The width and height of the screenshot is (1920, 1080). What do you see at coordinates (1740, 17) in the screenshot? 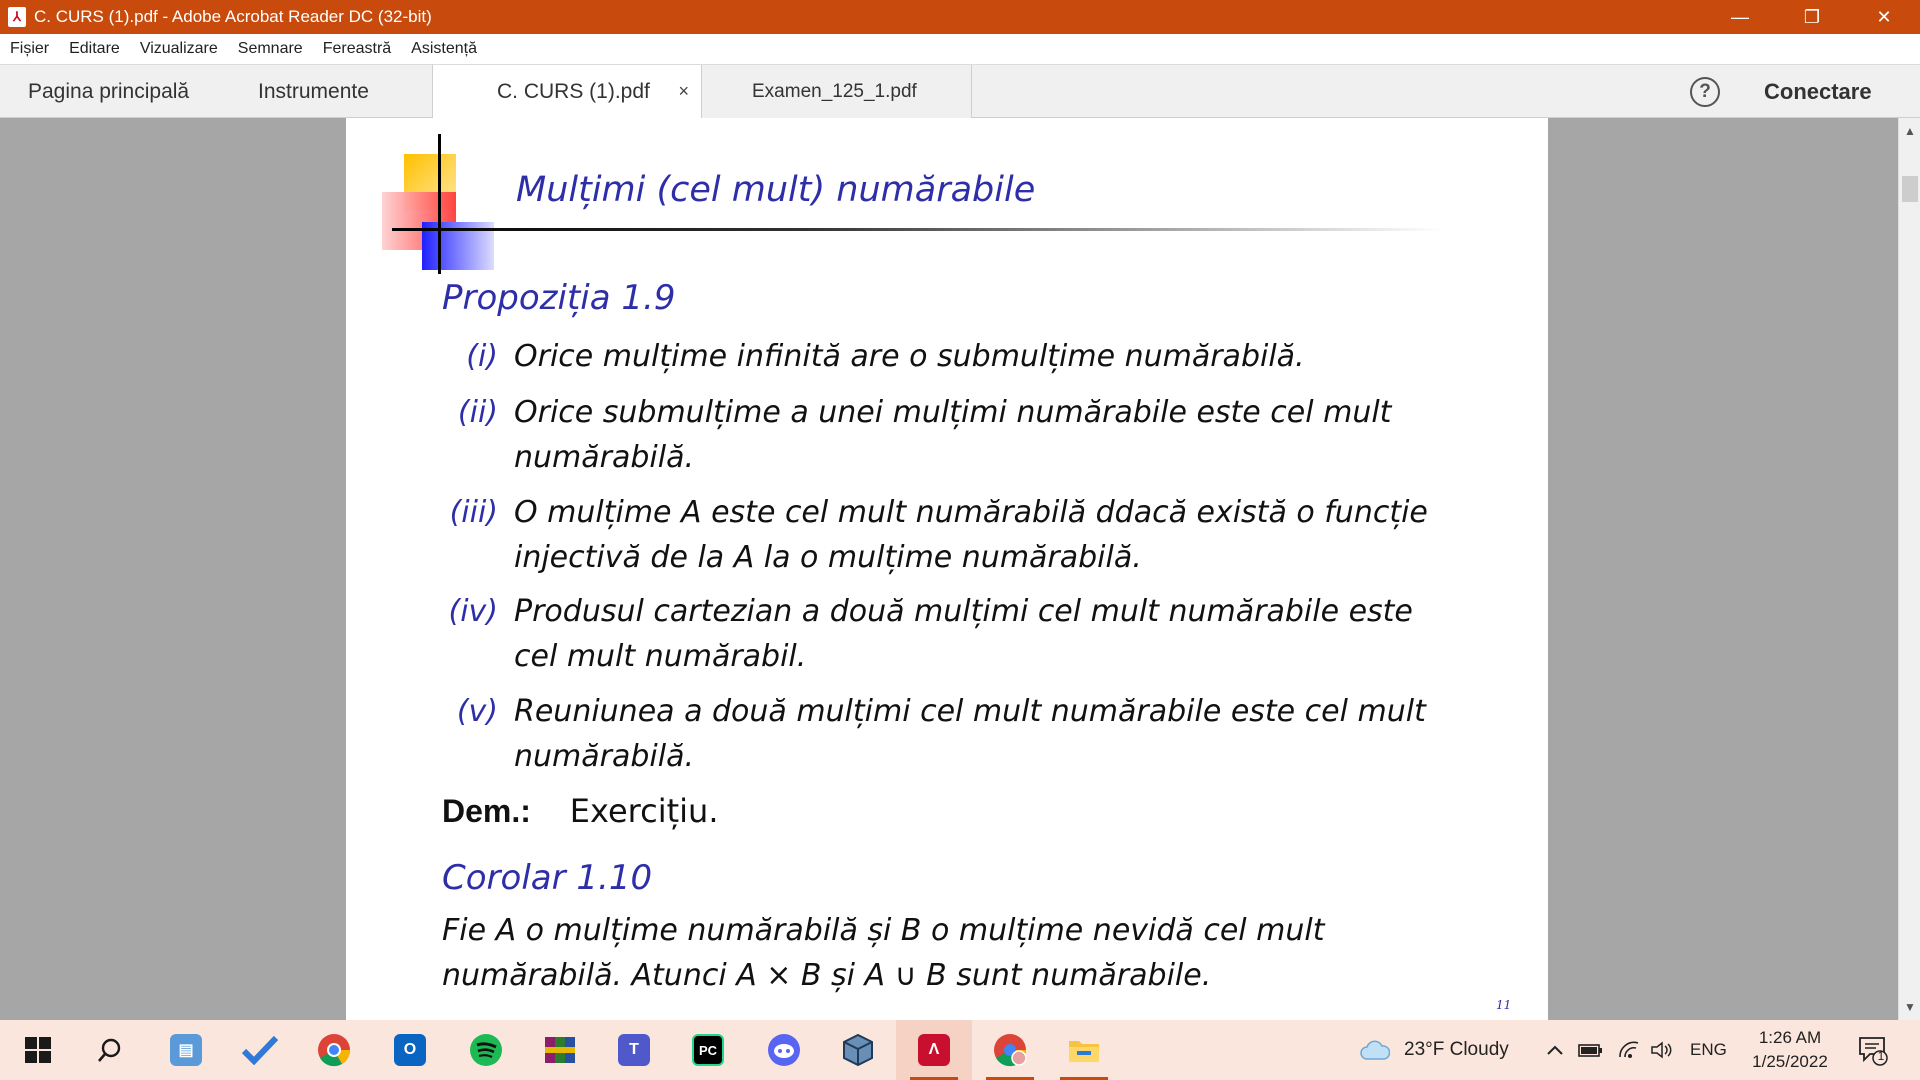
I see `minimize-icon: —` at bounding box center [1740, 17].